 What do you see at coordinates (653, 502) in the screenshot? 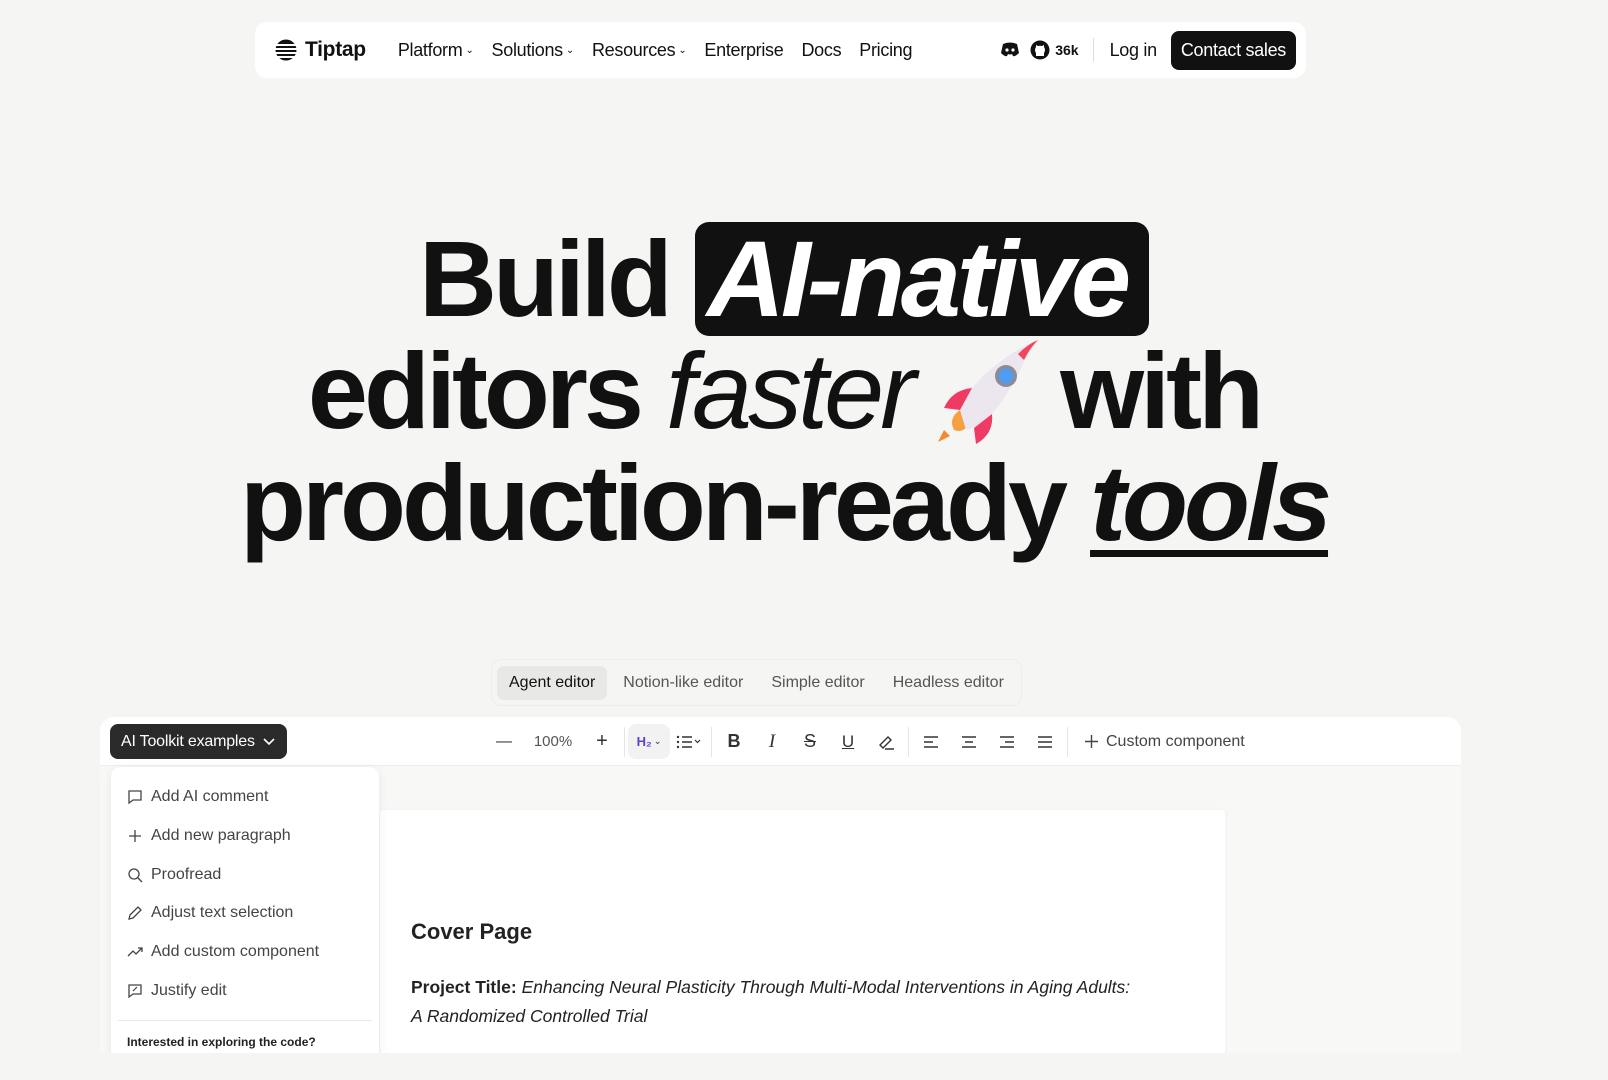
I see `hero-word-production-ready: production-ready` at bounding box center [653, 502].